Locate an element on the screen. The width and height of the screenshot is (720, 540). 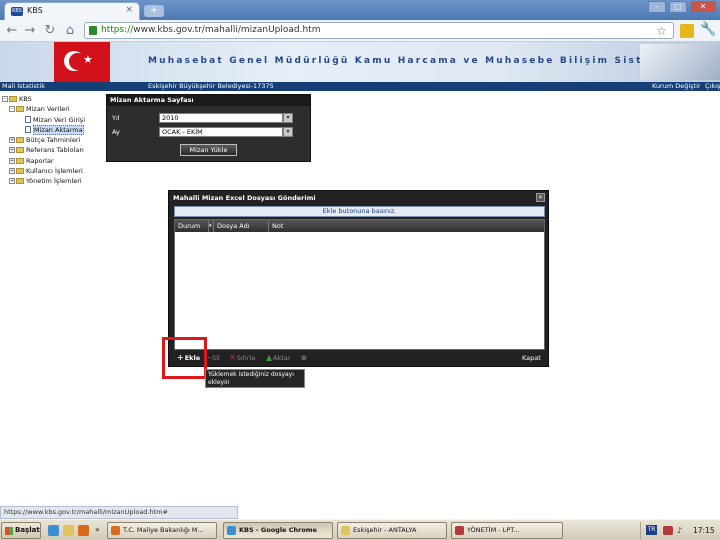
start-label: Başlat is located at coordinates (27, 530).